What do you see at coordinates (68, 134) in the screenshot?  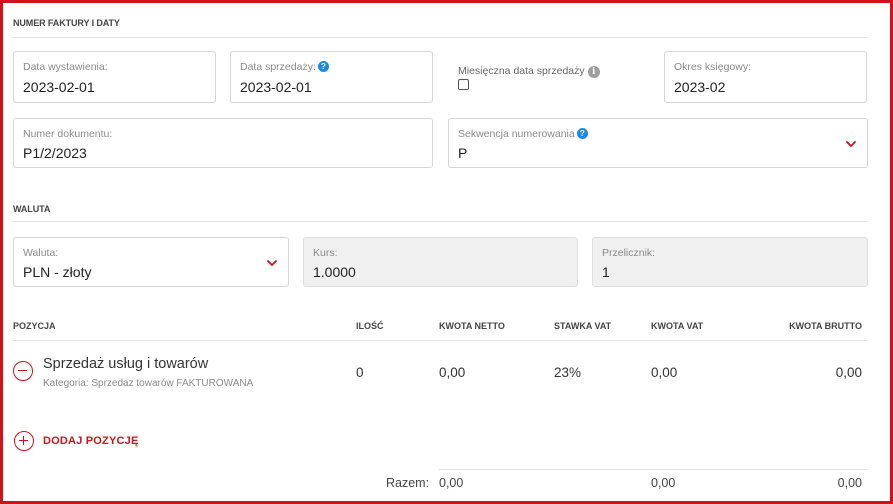 I see `document-number-label: Numer dokumentu:` at bounding box center [68, 134].